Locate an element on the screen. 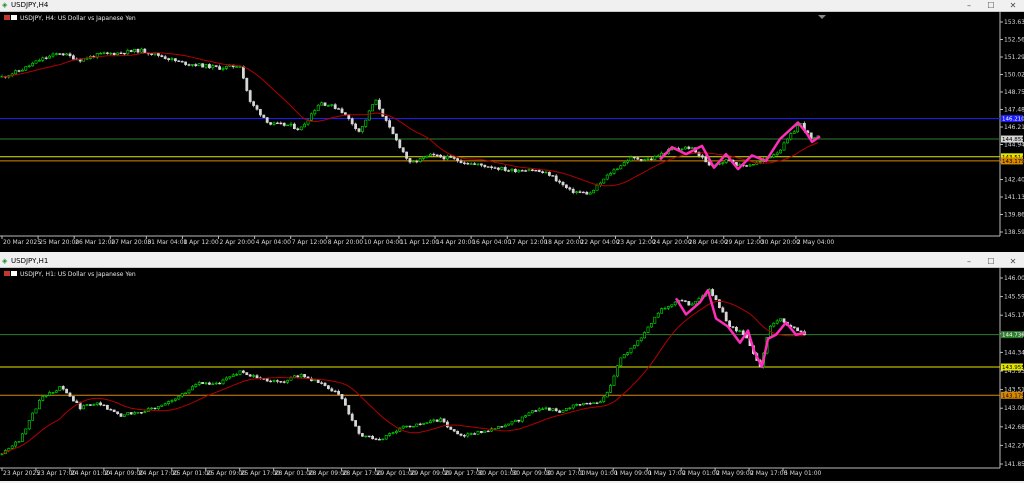 This screenshot has height=483, width=1024. time-label: 23 Apr 2025 is located at coordinates (21, 473).